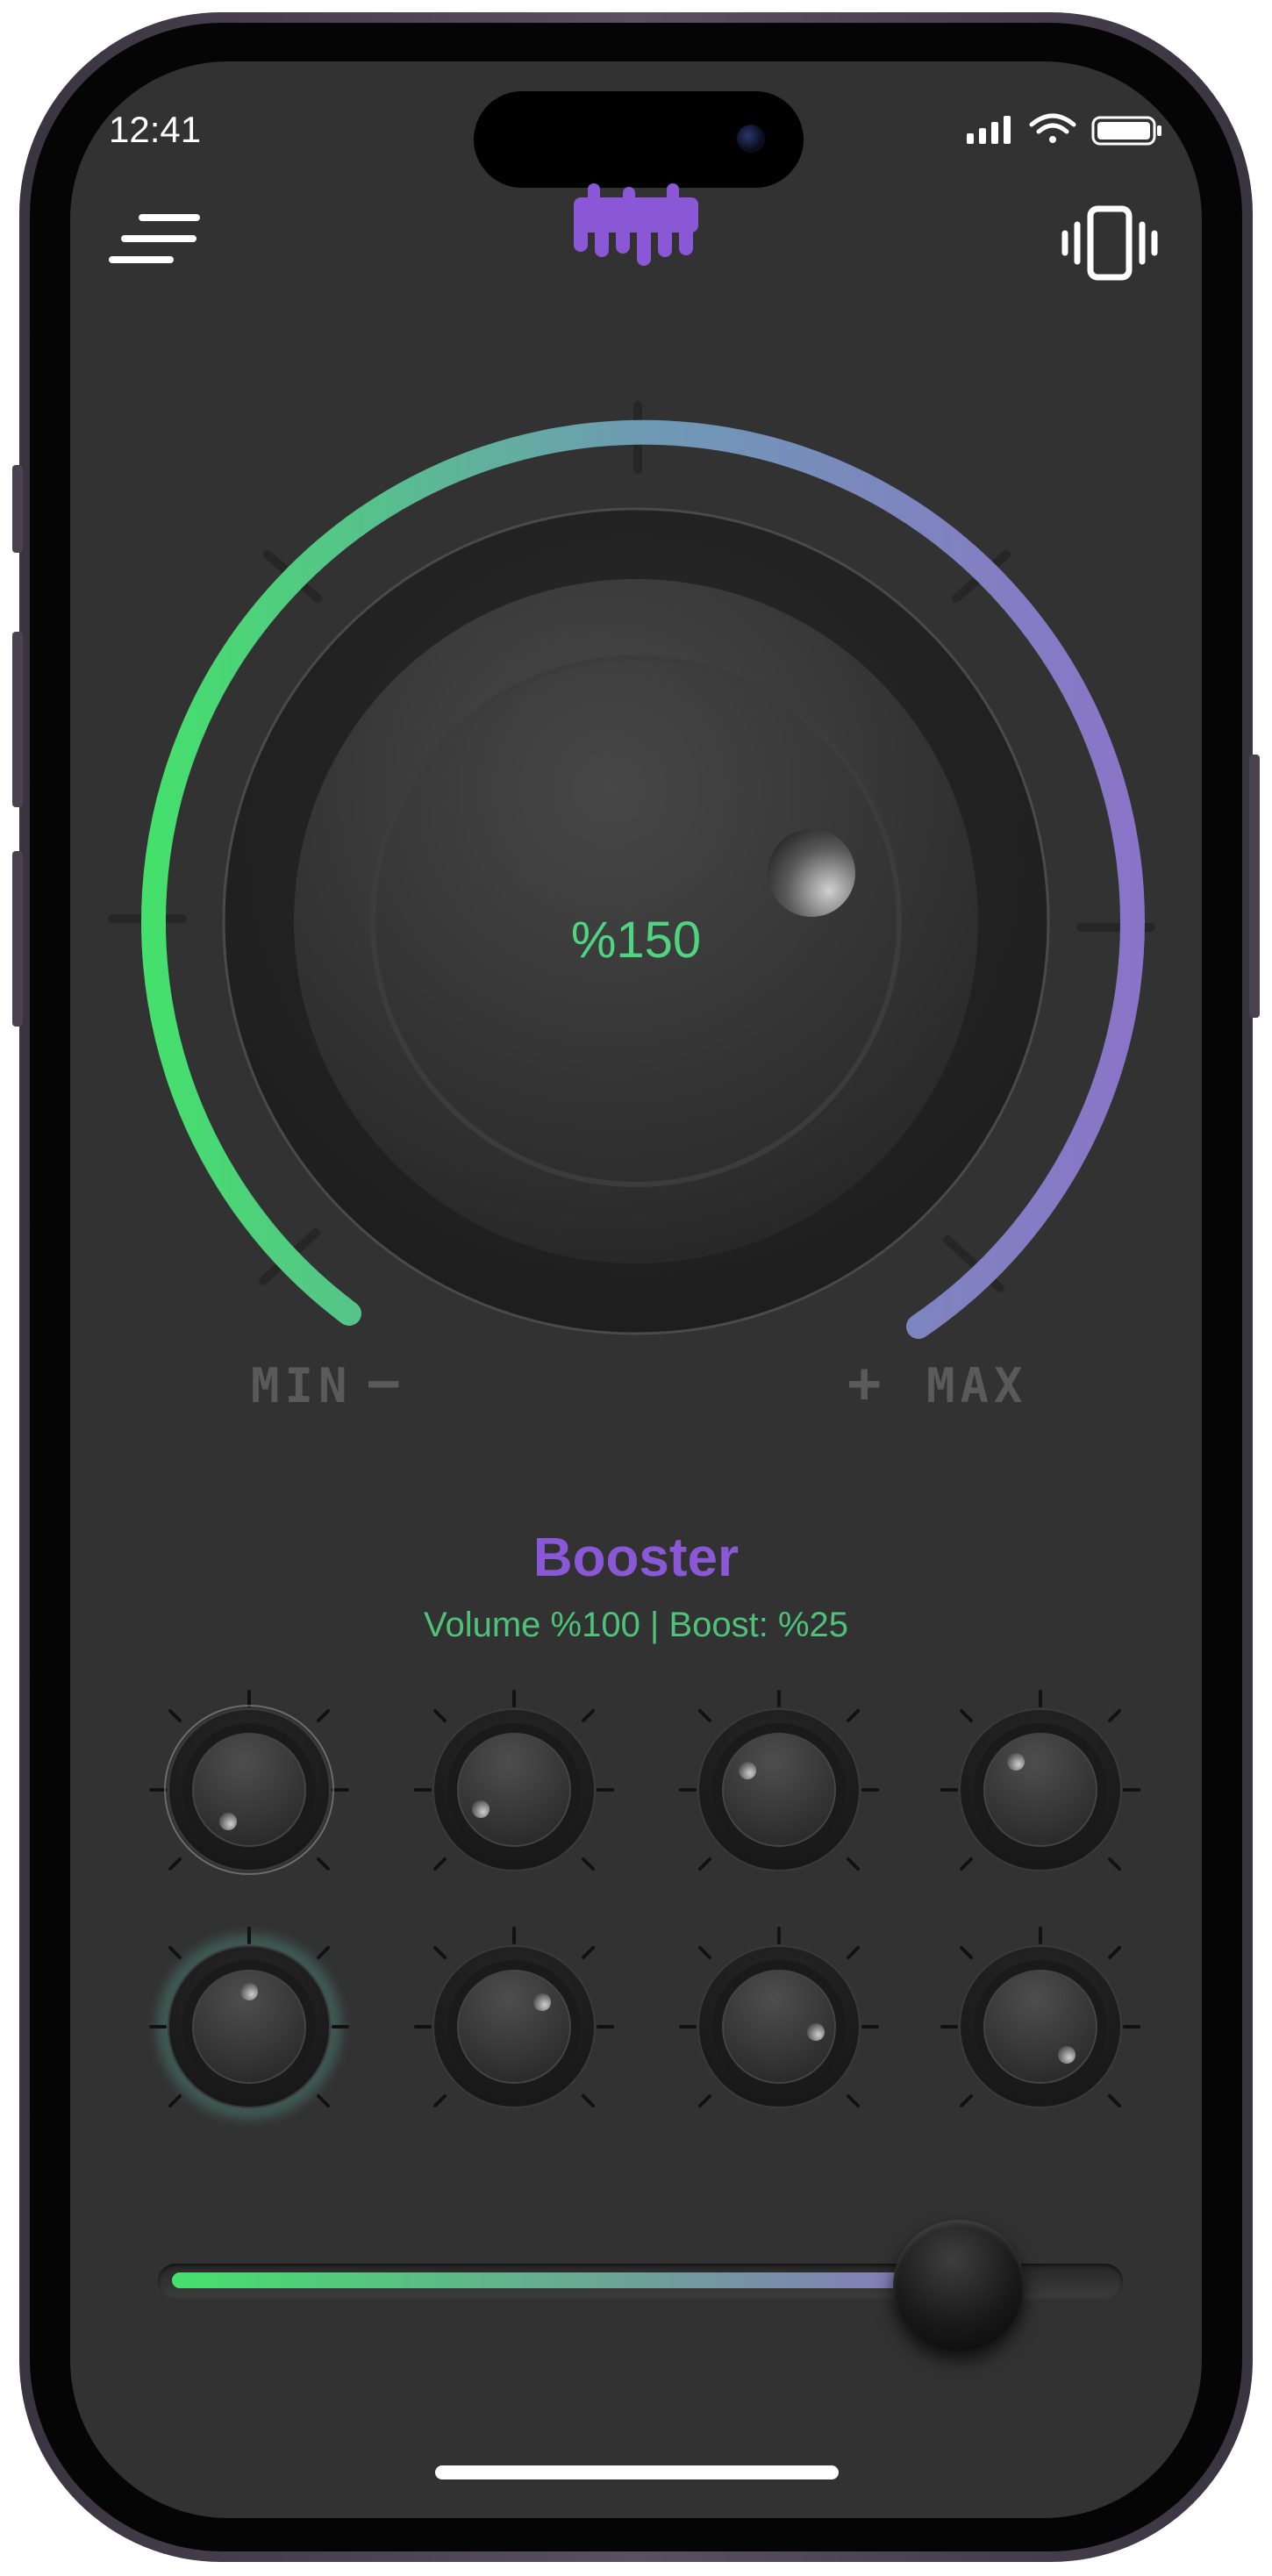 Image resolution: width=1272 pixels, height=2576 pixels. I want to click on preset-knob-grid, so click(644, 1902).